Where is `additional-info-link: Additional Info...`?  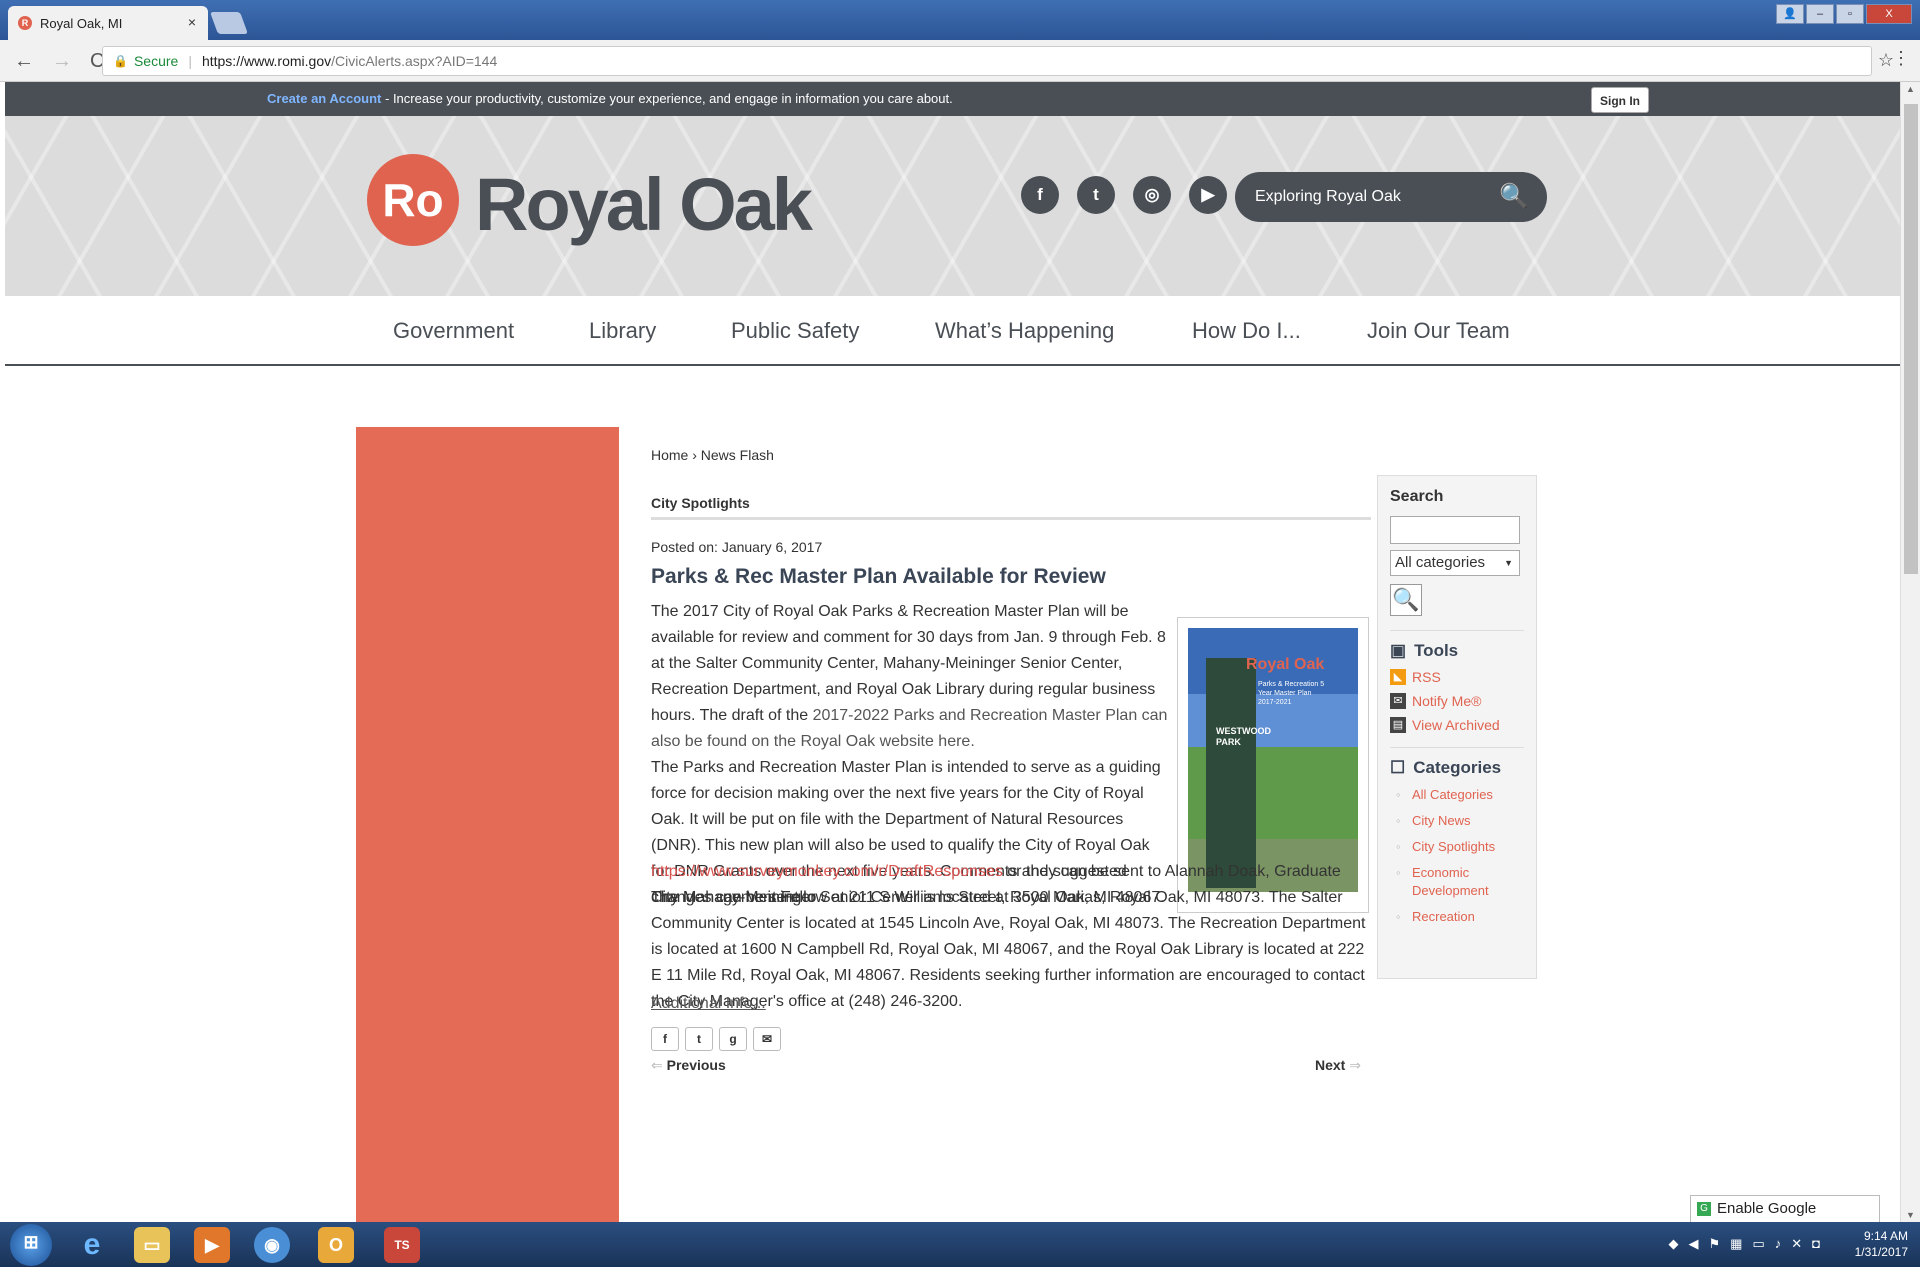 additional-info-link: Additional Info... is located at coordinates (708, 1004).